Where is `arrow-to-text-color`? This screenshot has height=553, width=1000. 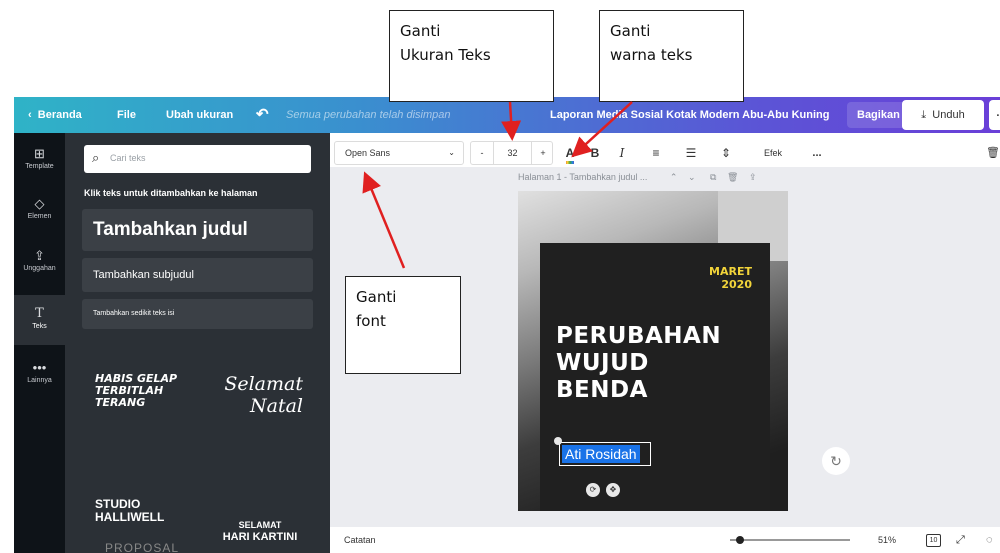 arrow-to-text-color is located at coordinates (602, 129).